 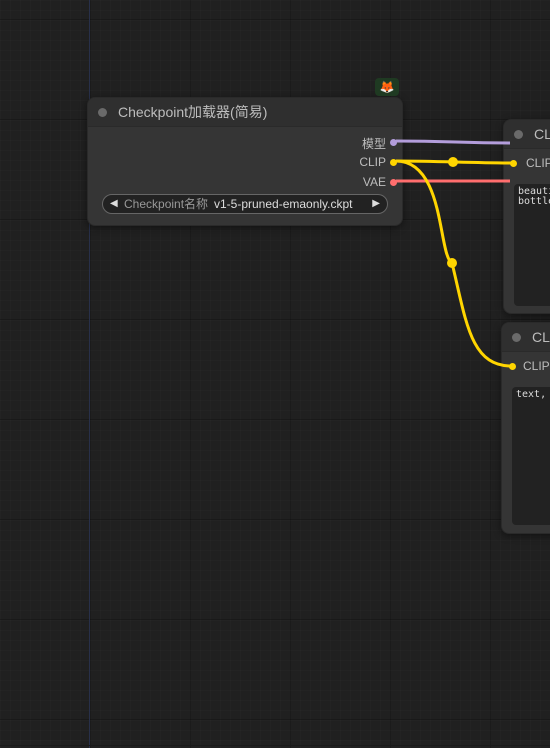 I want to click on output-slot-vae-dot, so click(x=393, y=182).